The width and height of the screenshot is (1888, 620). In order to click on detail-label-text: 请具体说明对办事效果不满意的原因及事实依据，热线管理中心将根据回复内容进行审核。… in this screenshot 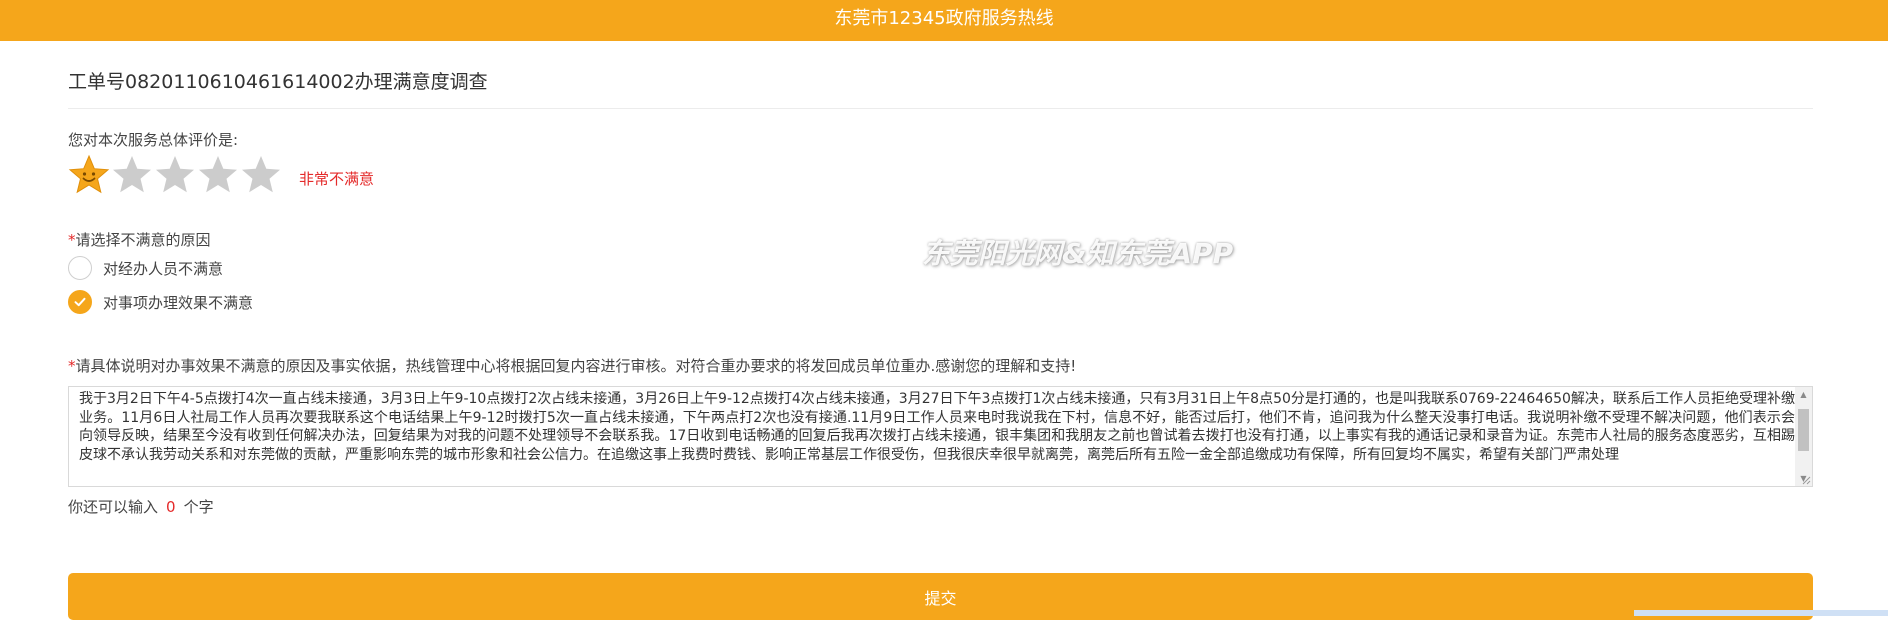, I will do `click(576, 366)`.